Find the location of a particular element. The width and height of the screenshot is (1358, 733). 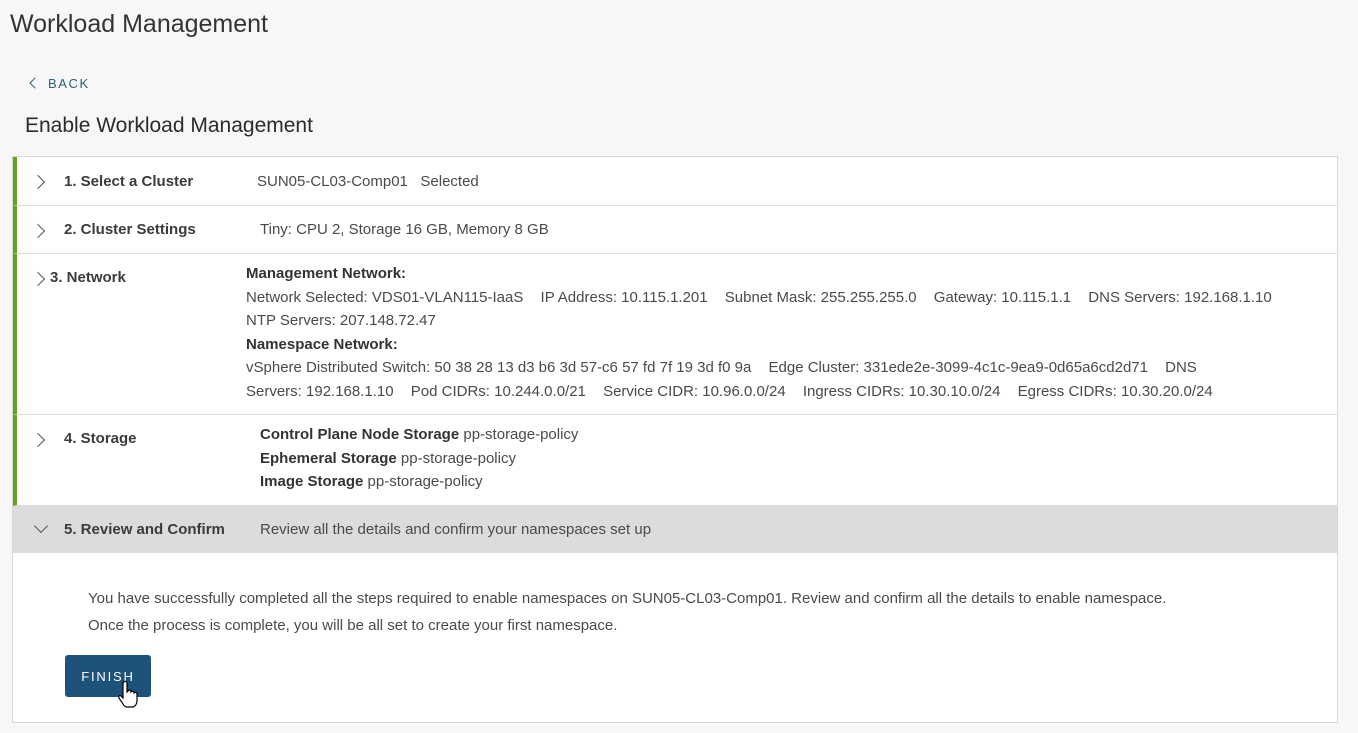

image-label: Image Storage is located at coordinates (312, 481).